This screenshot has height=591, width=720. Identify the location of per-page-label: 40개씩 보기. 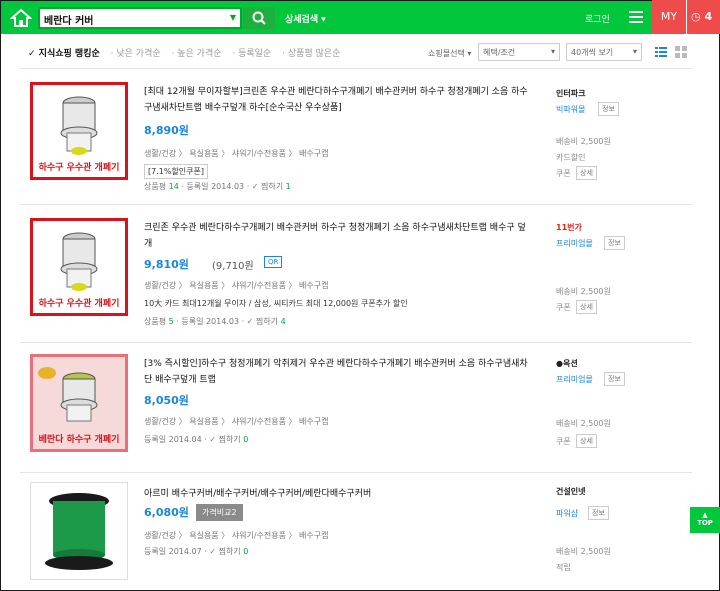
(592, 52).